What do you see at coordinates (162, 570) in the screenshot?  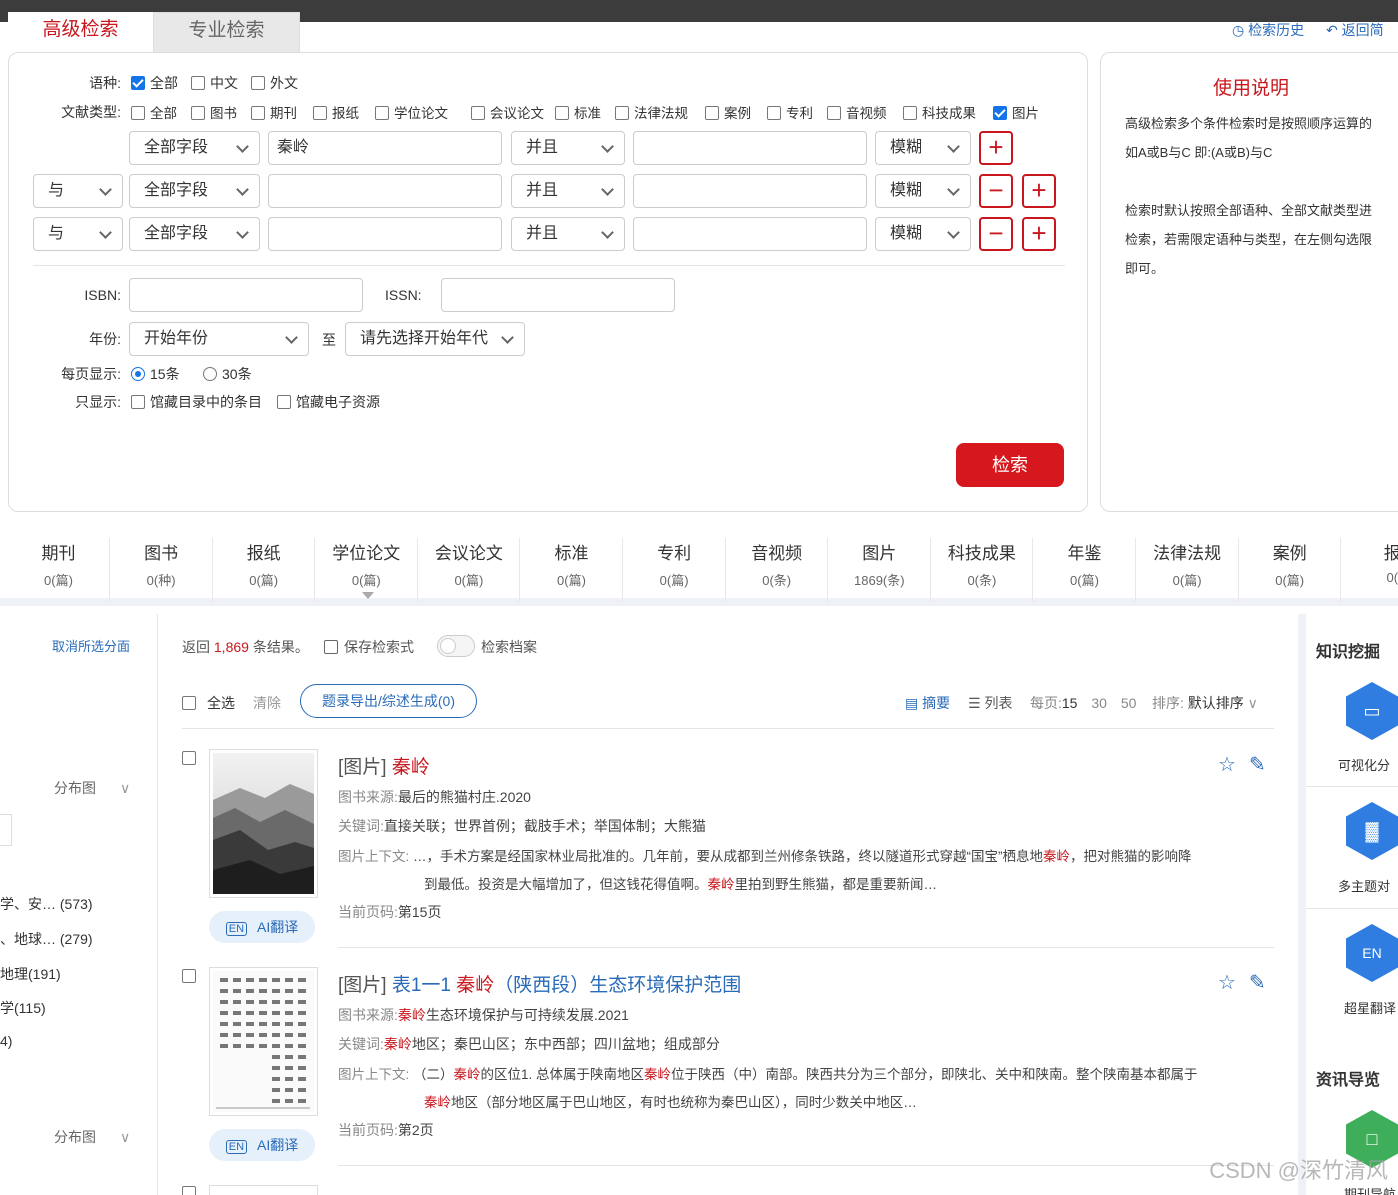 I see `category-tab: 图书 0(种)` at bounding box center [162, 570].